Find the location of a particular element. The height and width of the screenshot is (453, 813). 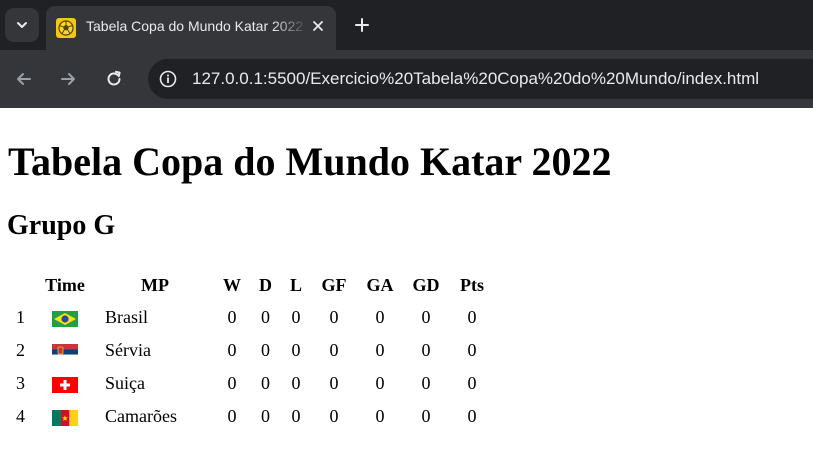

chevron-down-icon is located at coordinates (22, 25).